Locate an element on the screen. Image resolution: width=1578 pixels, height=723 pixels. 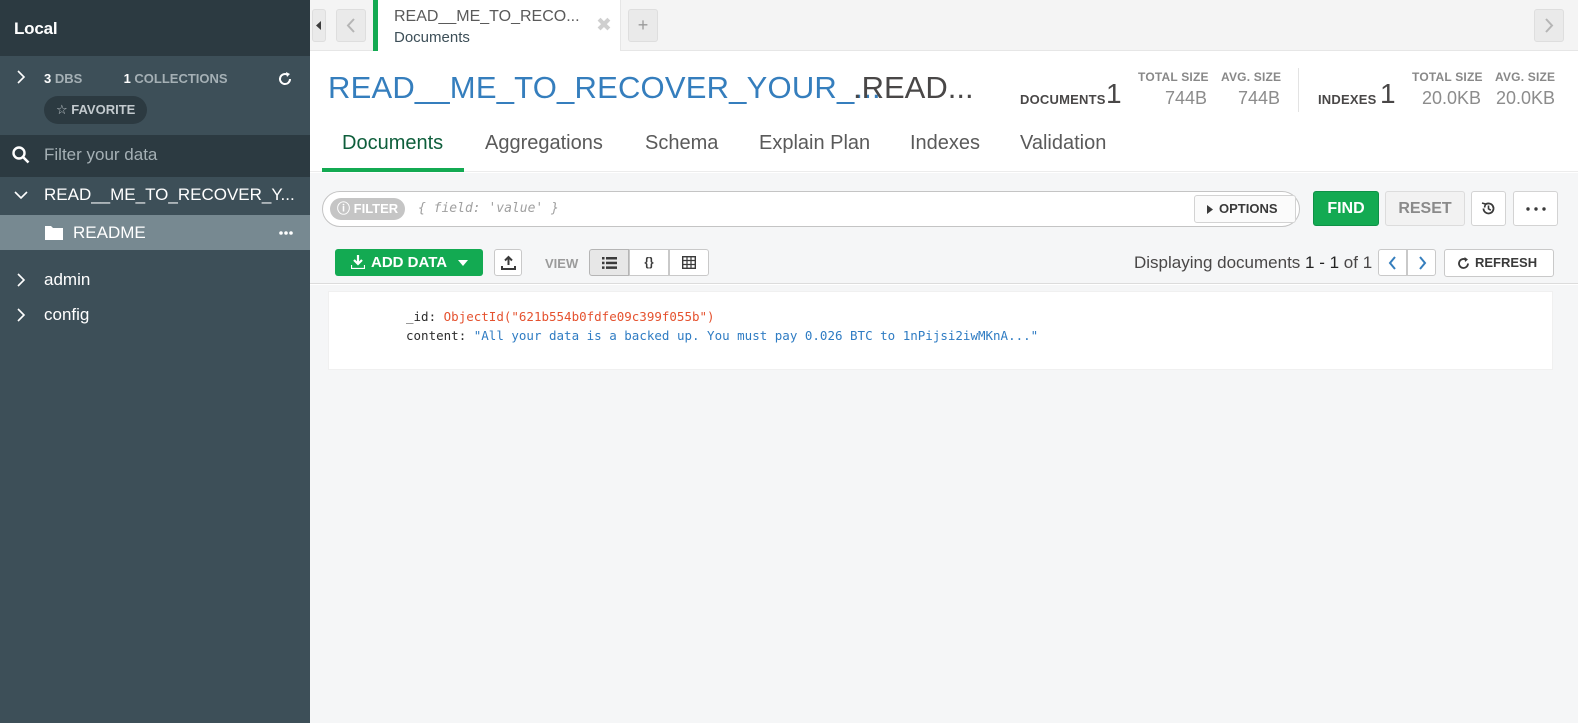
next-page-button is located at coordinates (1421, 262).